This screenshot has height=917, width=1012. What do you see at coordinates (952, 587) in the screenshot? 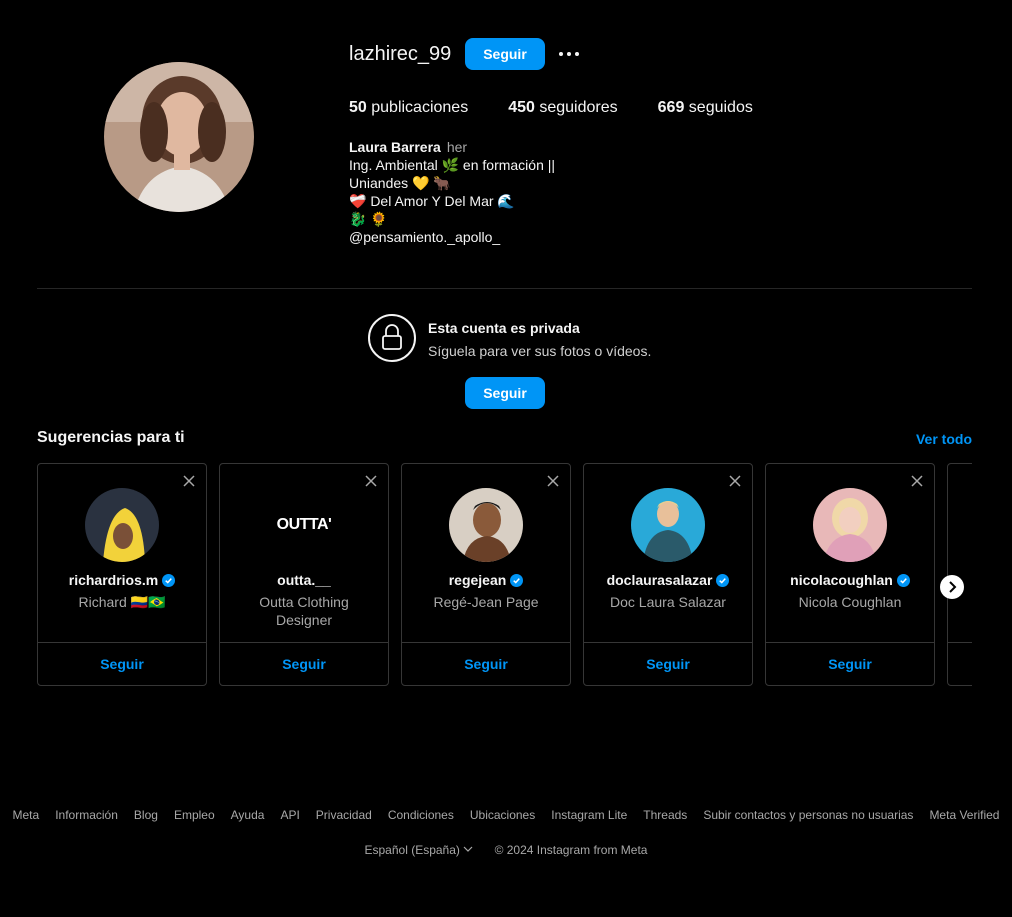
I see `carousel-next-icon` at bounding box center [952, 587].